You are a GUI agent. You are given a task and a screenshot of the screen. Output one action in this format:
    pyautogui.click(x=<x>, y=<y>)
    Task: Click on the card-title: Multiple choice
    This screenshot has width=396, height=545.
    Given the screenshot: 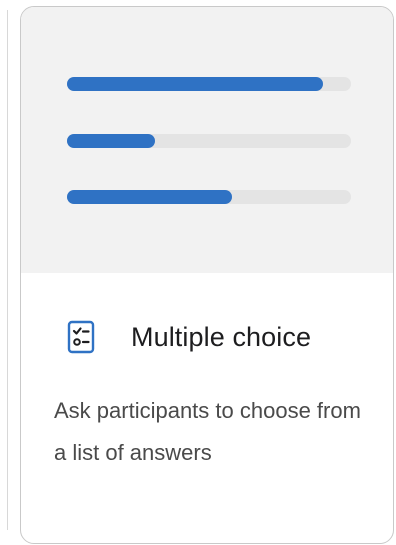 What is the action you would take?
    pyautogui.click(x=221, y=336)
    